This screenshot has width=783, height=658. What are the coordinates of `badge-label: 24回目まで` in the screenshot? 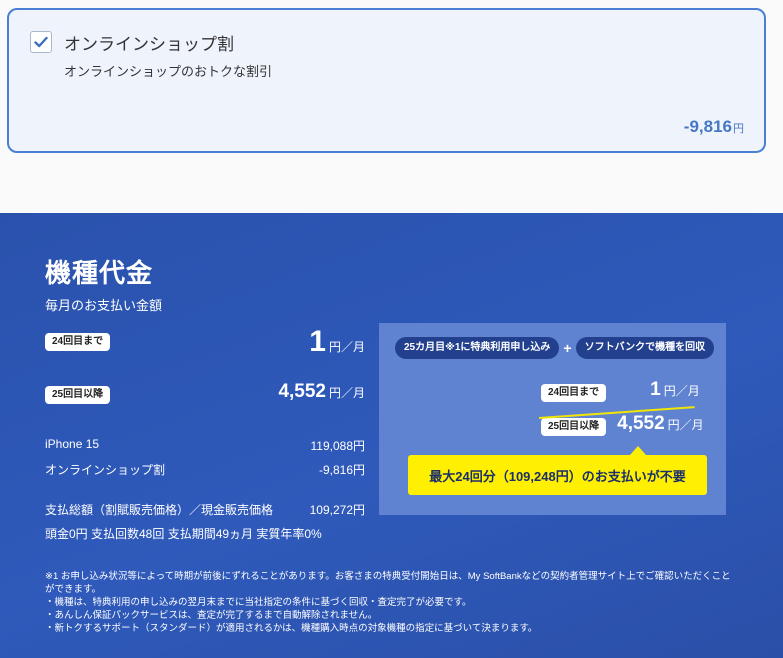 It's located at (78, 342).